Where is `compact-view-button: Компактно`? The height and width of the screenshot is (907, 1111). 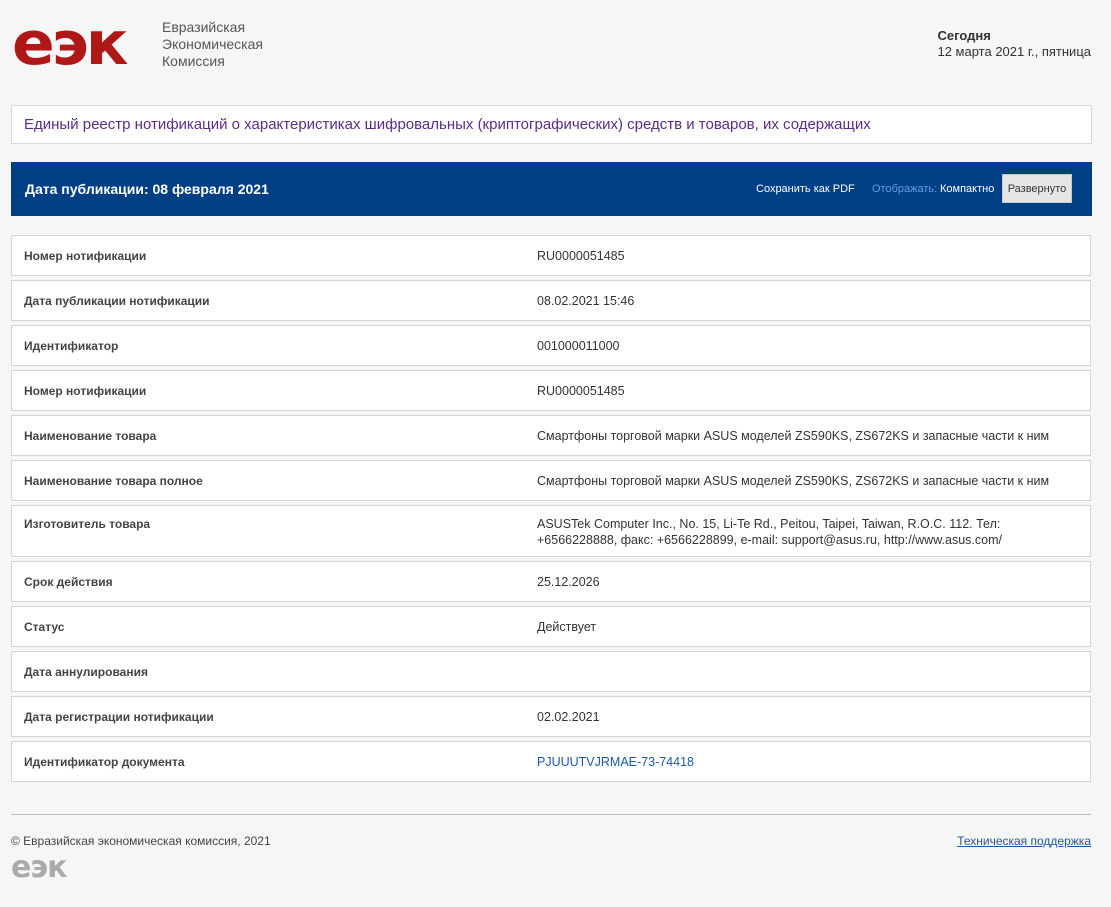
compact-view-button: Компактно is located at coordinates (967, 189).